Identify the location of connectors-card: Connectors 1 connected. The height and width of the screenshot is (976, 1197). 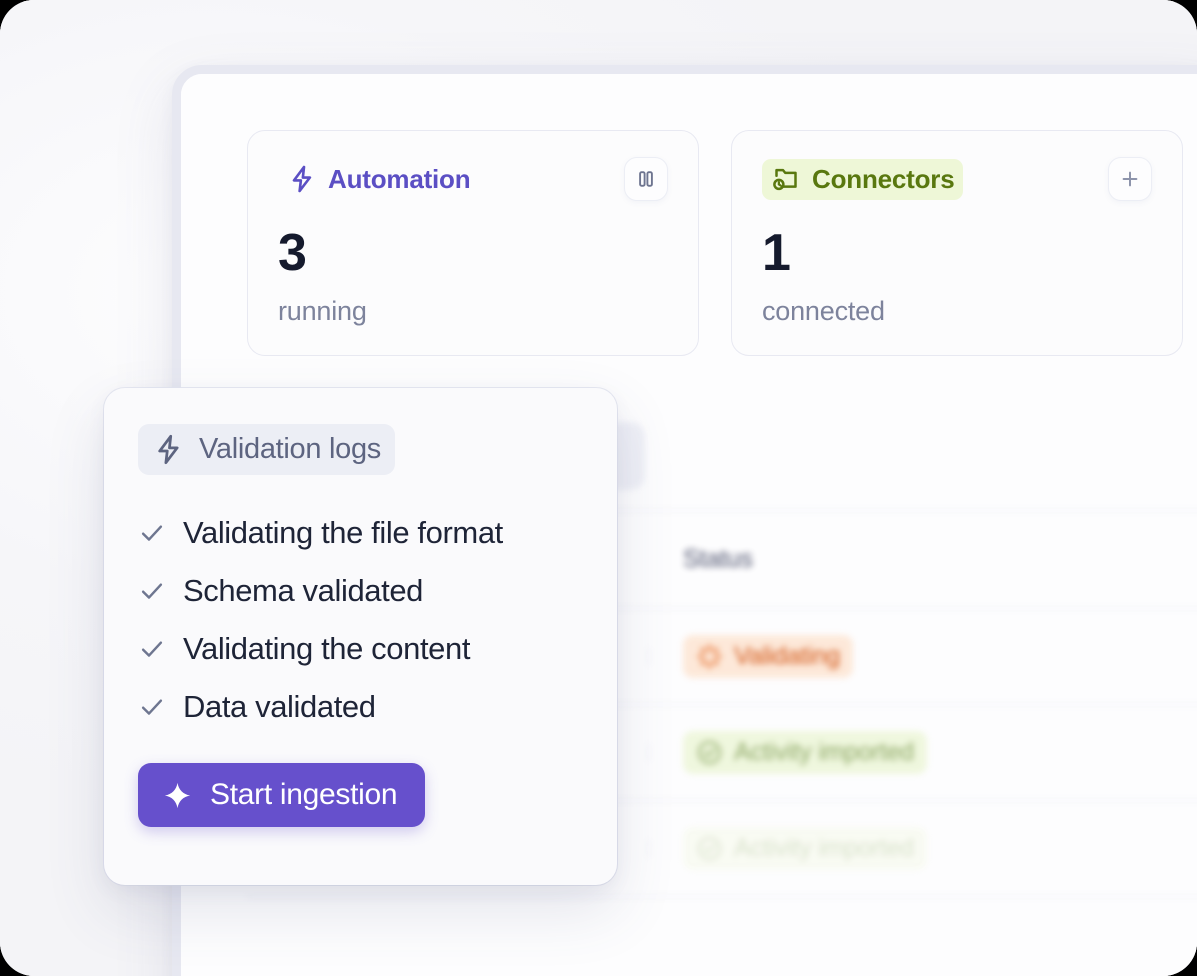
(957, 243).